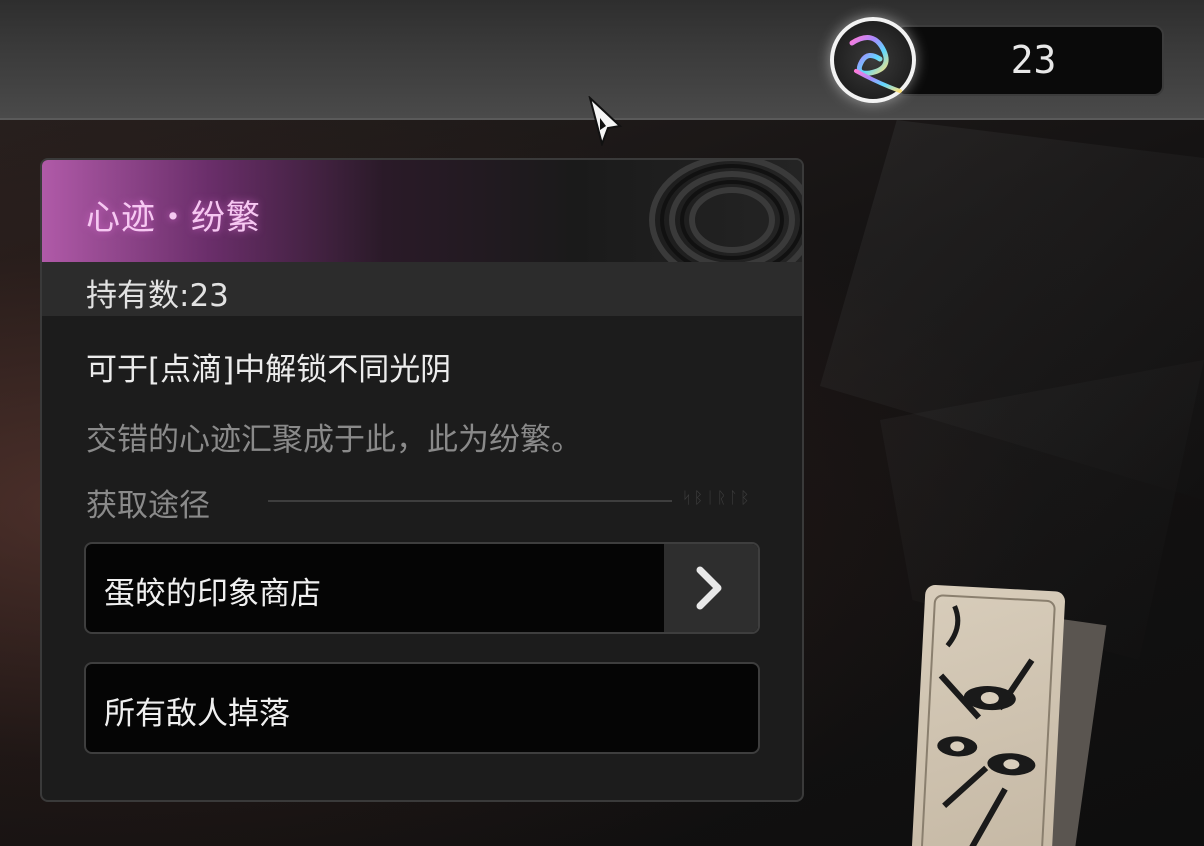 The height and width of the screenshot is (846, 1204). Describe the element at coordinates (212, 594) in the screenshot. I see `source-label: 蛋皎的印象商店` at that location.